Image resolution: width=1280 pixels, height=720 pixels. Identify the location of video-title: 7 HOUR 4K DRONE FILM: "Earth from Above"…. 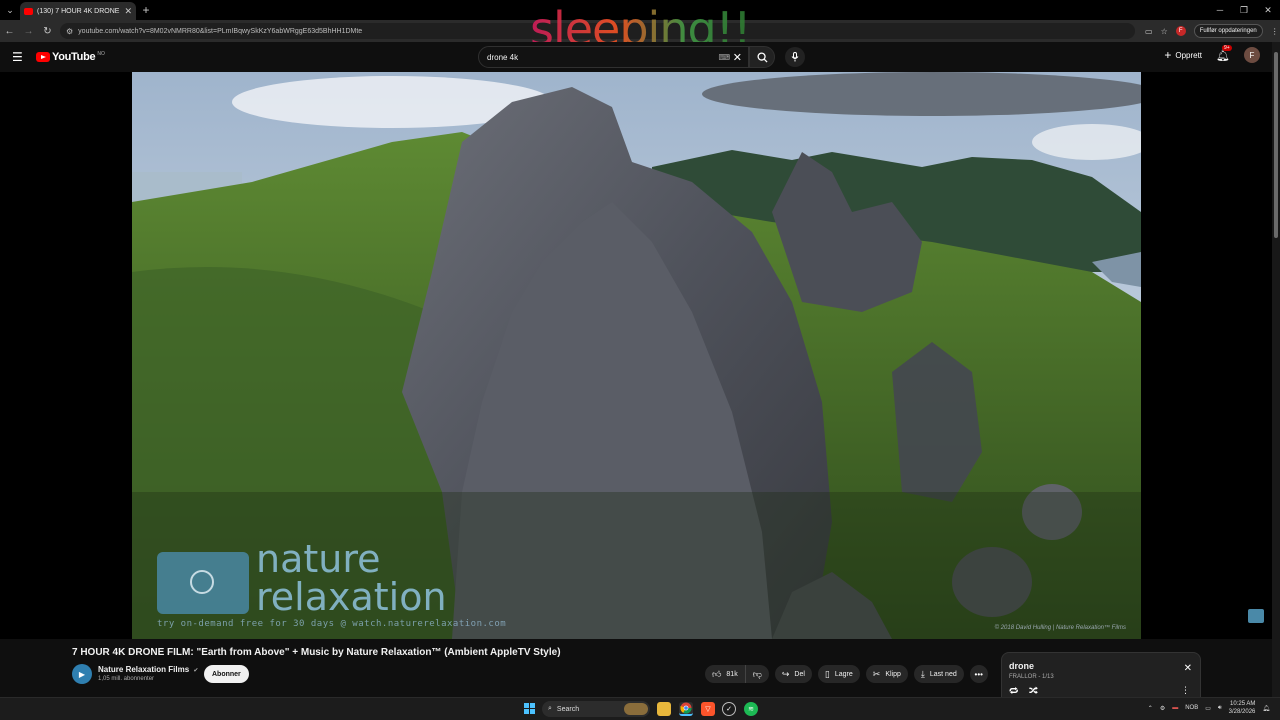
(316, 652).